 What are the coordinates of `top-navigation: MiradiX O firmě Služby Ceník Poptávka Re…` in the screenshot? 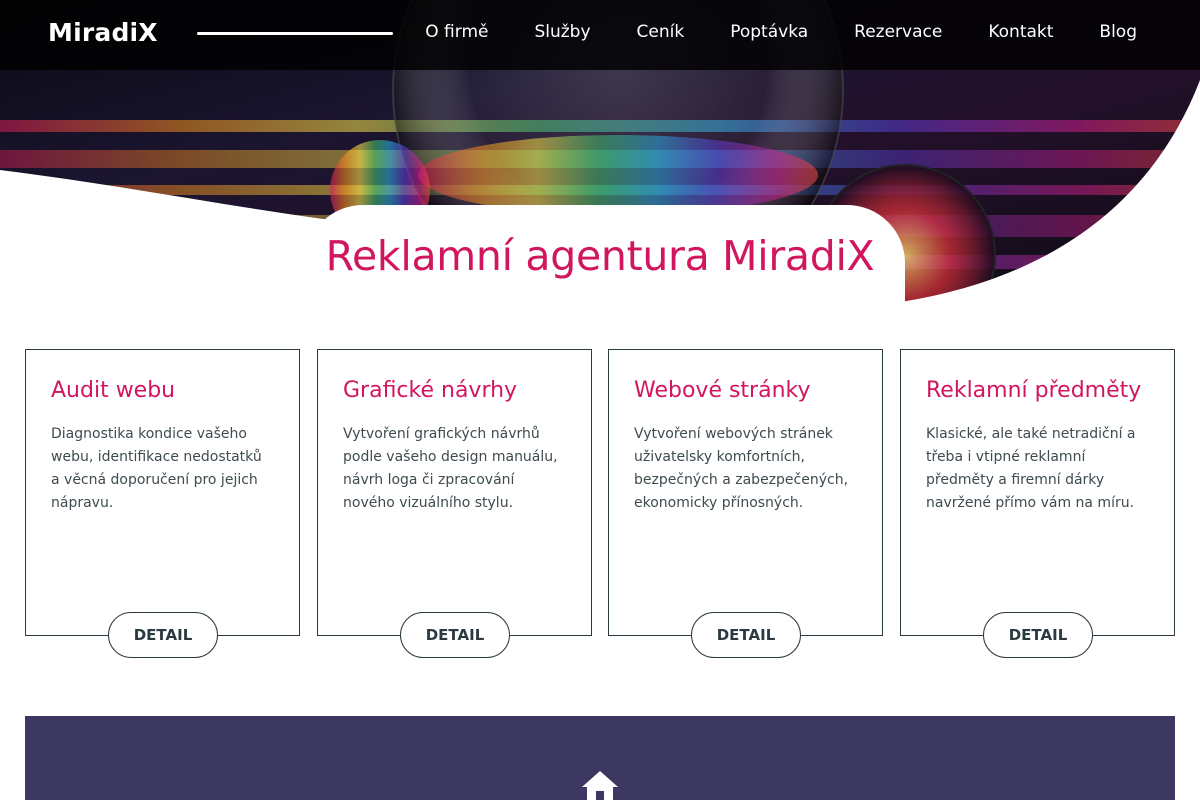 It's located at (600, 35).